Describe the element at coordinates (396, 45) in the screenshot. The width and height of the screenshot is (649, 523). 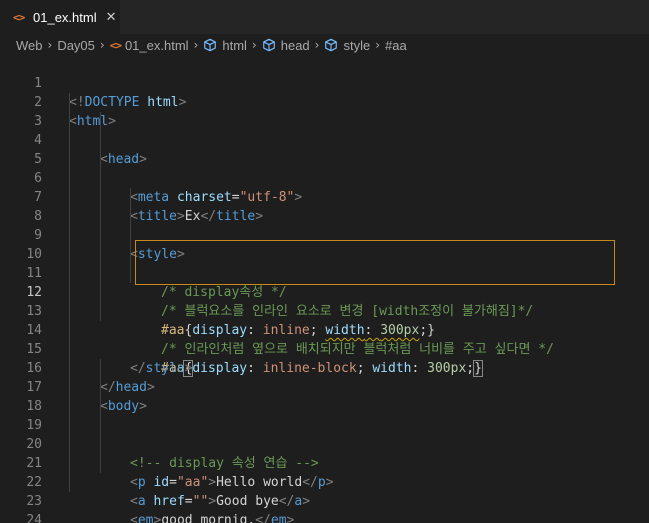
I see `breadcrumb-item-aa: #aa` at that location.